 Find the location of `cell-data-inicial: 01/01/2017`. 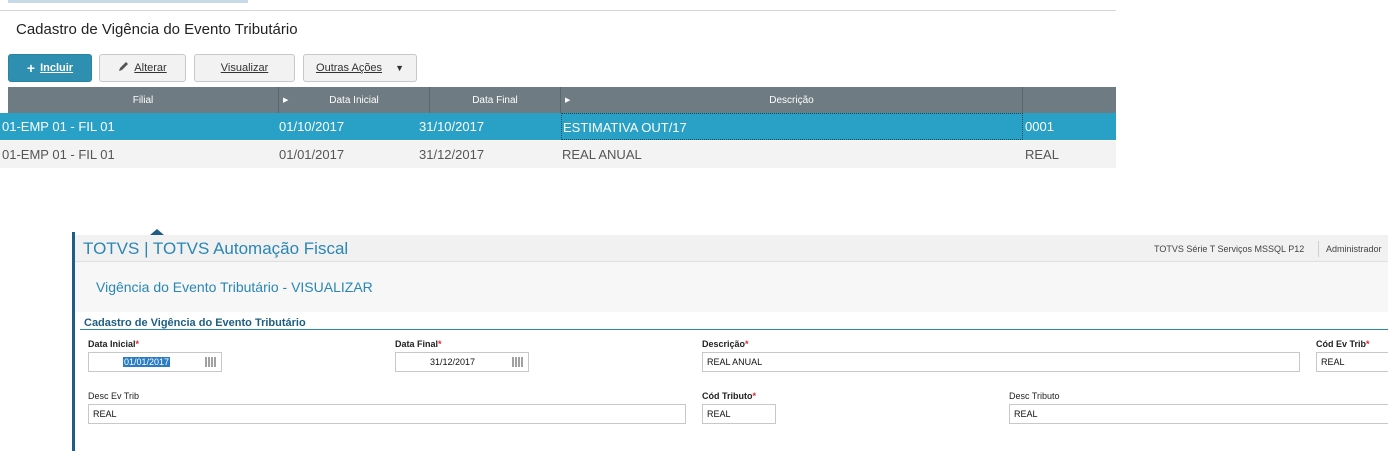

cell-data-inicial: 01/01/2017 is located at coordinates (312, 154).